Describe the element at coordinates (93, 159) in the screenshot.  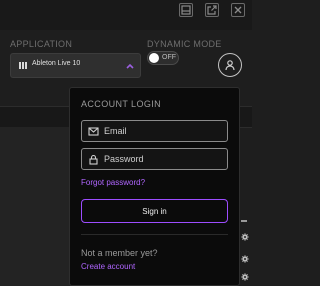
I see `lock-icon` at that location.